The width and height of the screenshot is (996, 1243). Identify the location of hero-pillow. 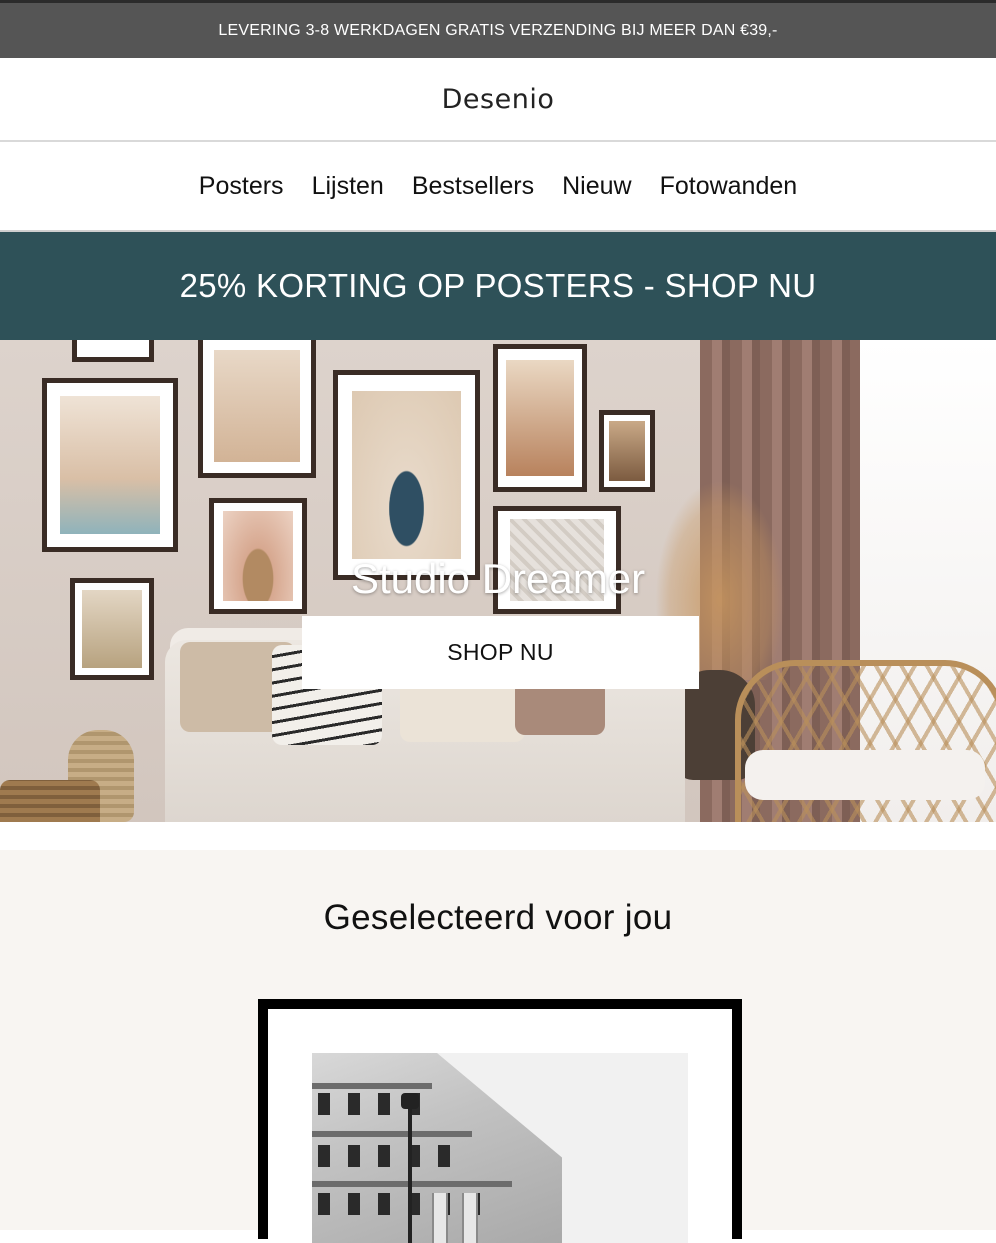
(462, 711).